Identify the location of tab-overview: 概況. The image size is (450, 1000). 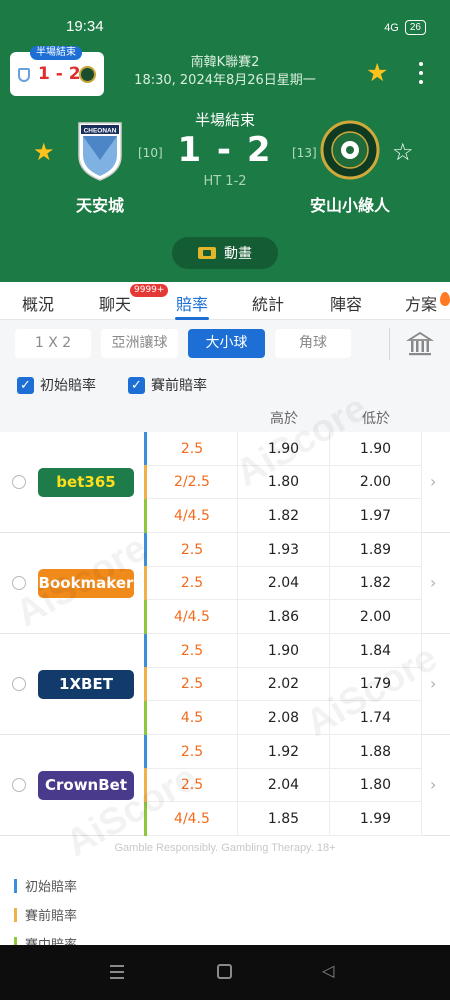
(38, 303).